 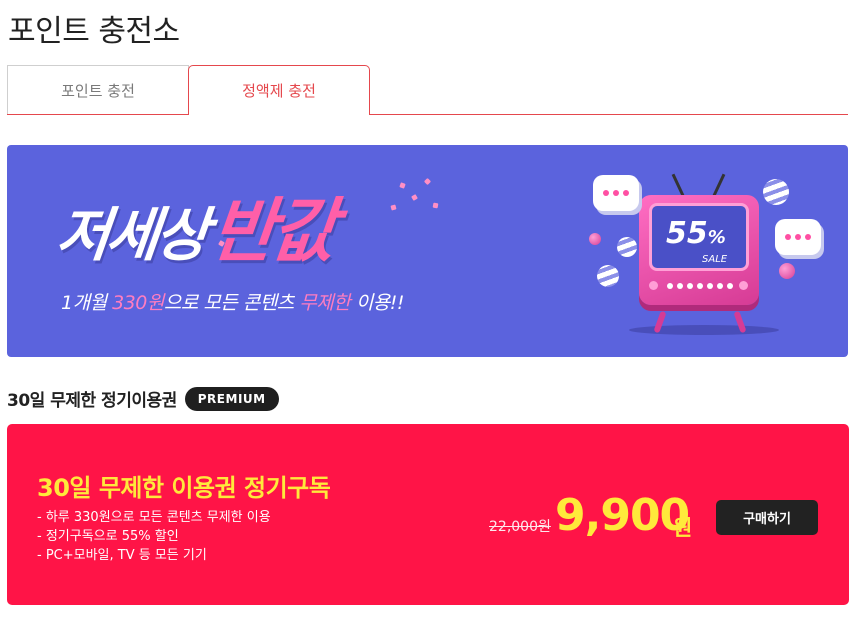 What do you see at coordinates (715, 259) in the screenshot?
I see `tv-sale-label: SALE` at bounding box center [715, 259].